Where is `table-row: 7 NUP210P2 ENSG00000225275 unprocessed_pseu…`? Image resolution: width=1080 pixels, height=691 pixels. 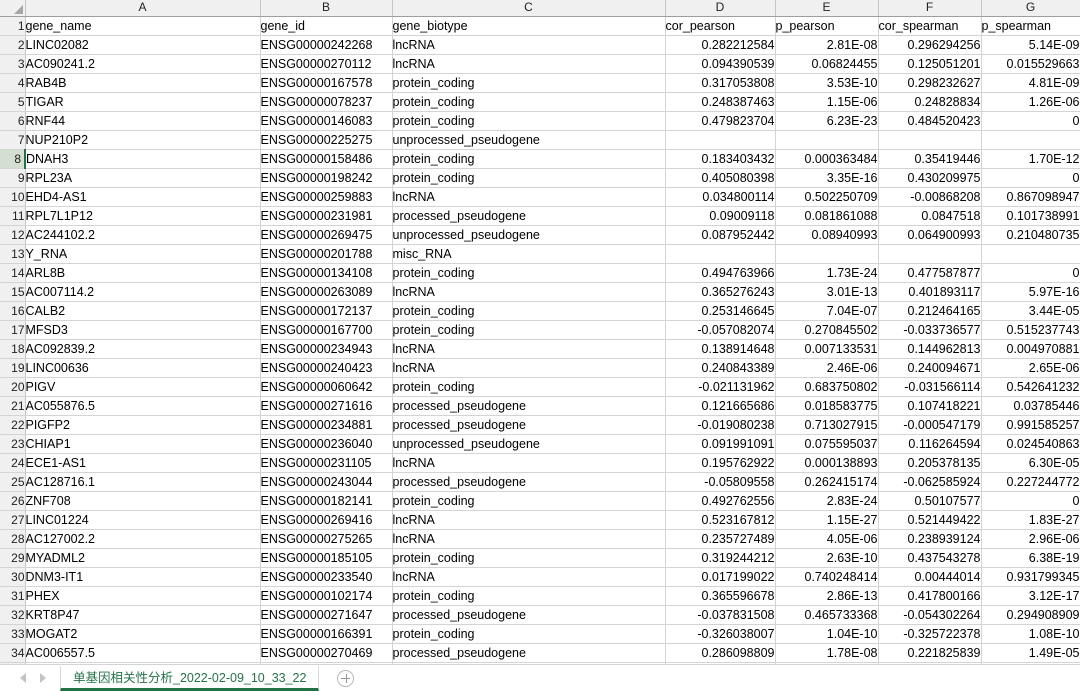 table-row: 7 NUP210P2 ENSG00000225275 unprocessed_pseu… is located at coordinates (540, 140).